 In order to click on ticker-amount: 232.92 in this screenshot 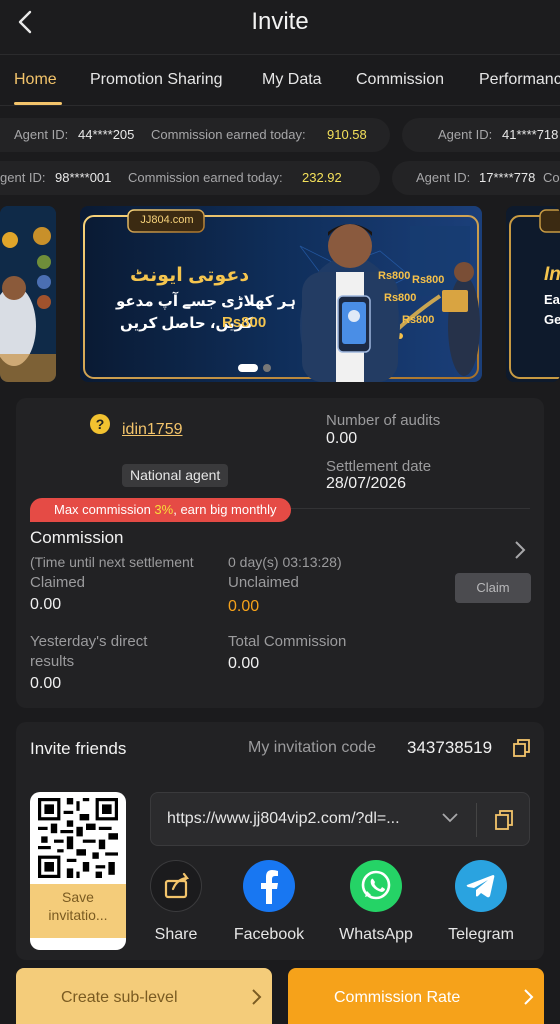, I will do `click(322, 177)`.